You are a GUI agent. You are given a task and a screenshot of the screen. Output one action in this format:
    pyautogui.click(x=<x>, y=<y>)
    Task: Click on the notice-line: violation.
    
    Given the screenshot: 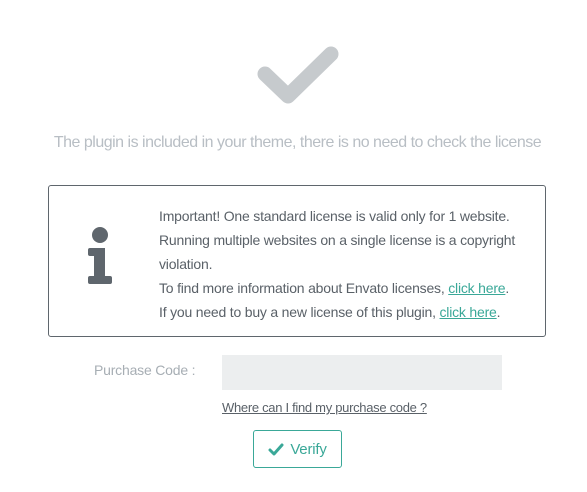 What is the action you would take?
    pyautogui.click(x=186, y=264)
    